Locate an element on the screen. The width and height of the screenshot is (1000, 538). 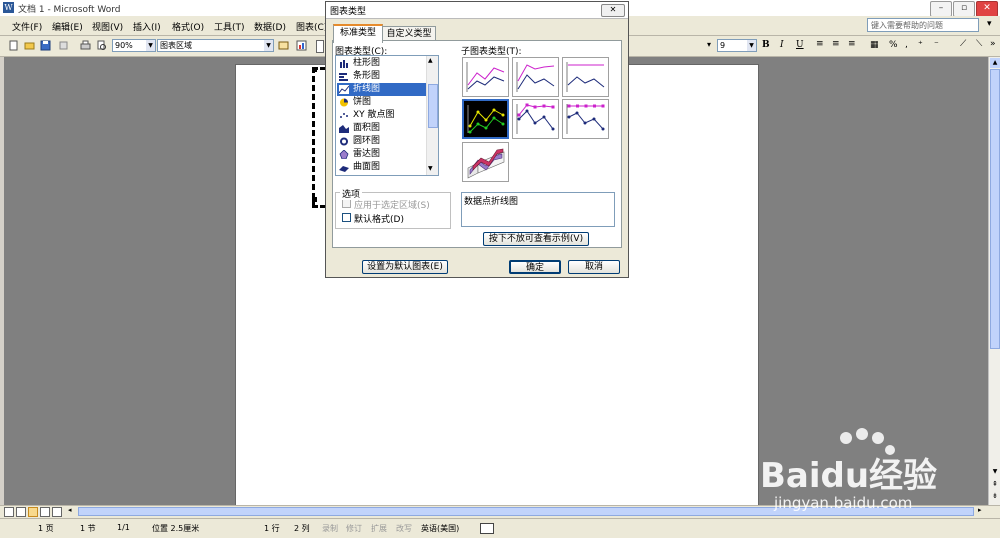
scroll-up-icon: ▲ is located at coordinates (995, 63).